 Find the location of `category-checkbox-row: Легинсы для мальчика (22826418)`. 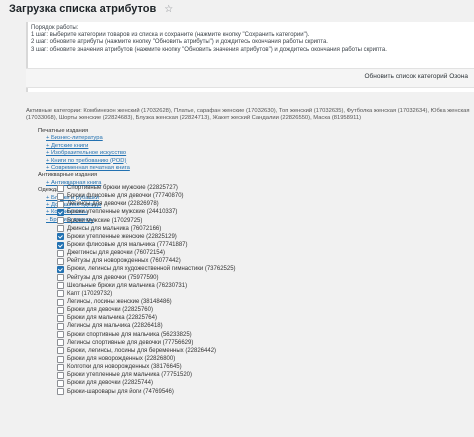

category-checkbox-row: Легинсы для мальчика (22826418) is located at coordinates (146, 326).